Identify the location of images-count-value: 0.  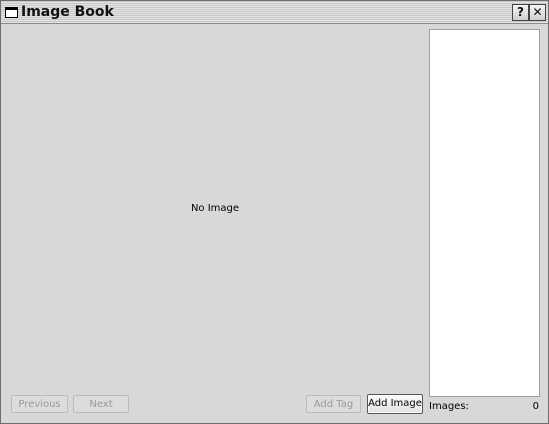
(535, 406).